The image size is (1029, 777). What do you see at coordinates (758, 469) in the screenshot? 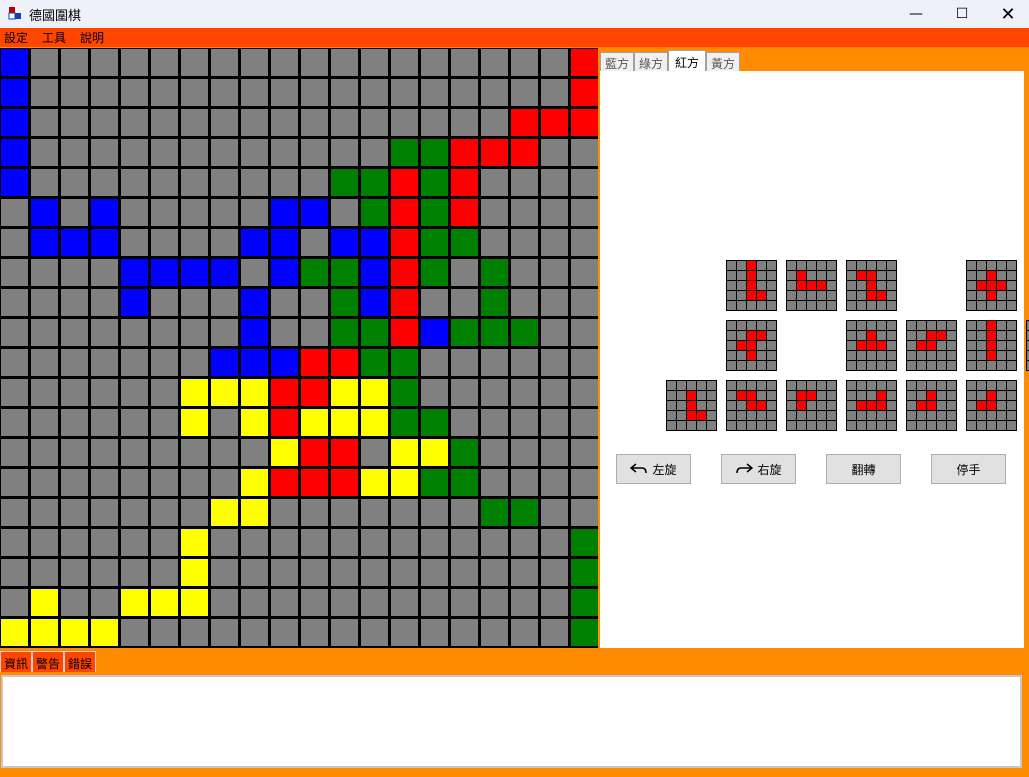
I see `rotate-right-button: 右旋` at bounding box center [758, 469].